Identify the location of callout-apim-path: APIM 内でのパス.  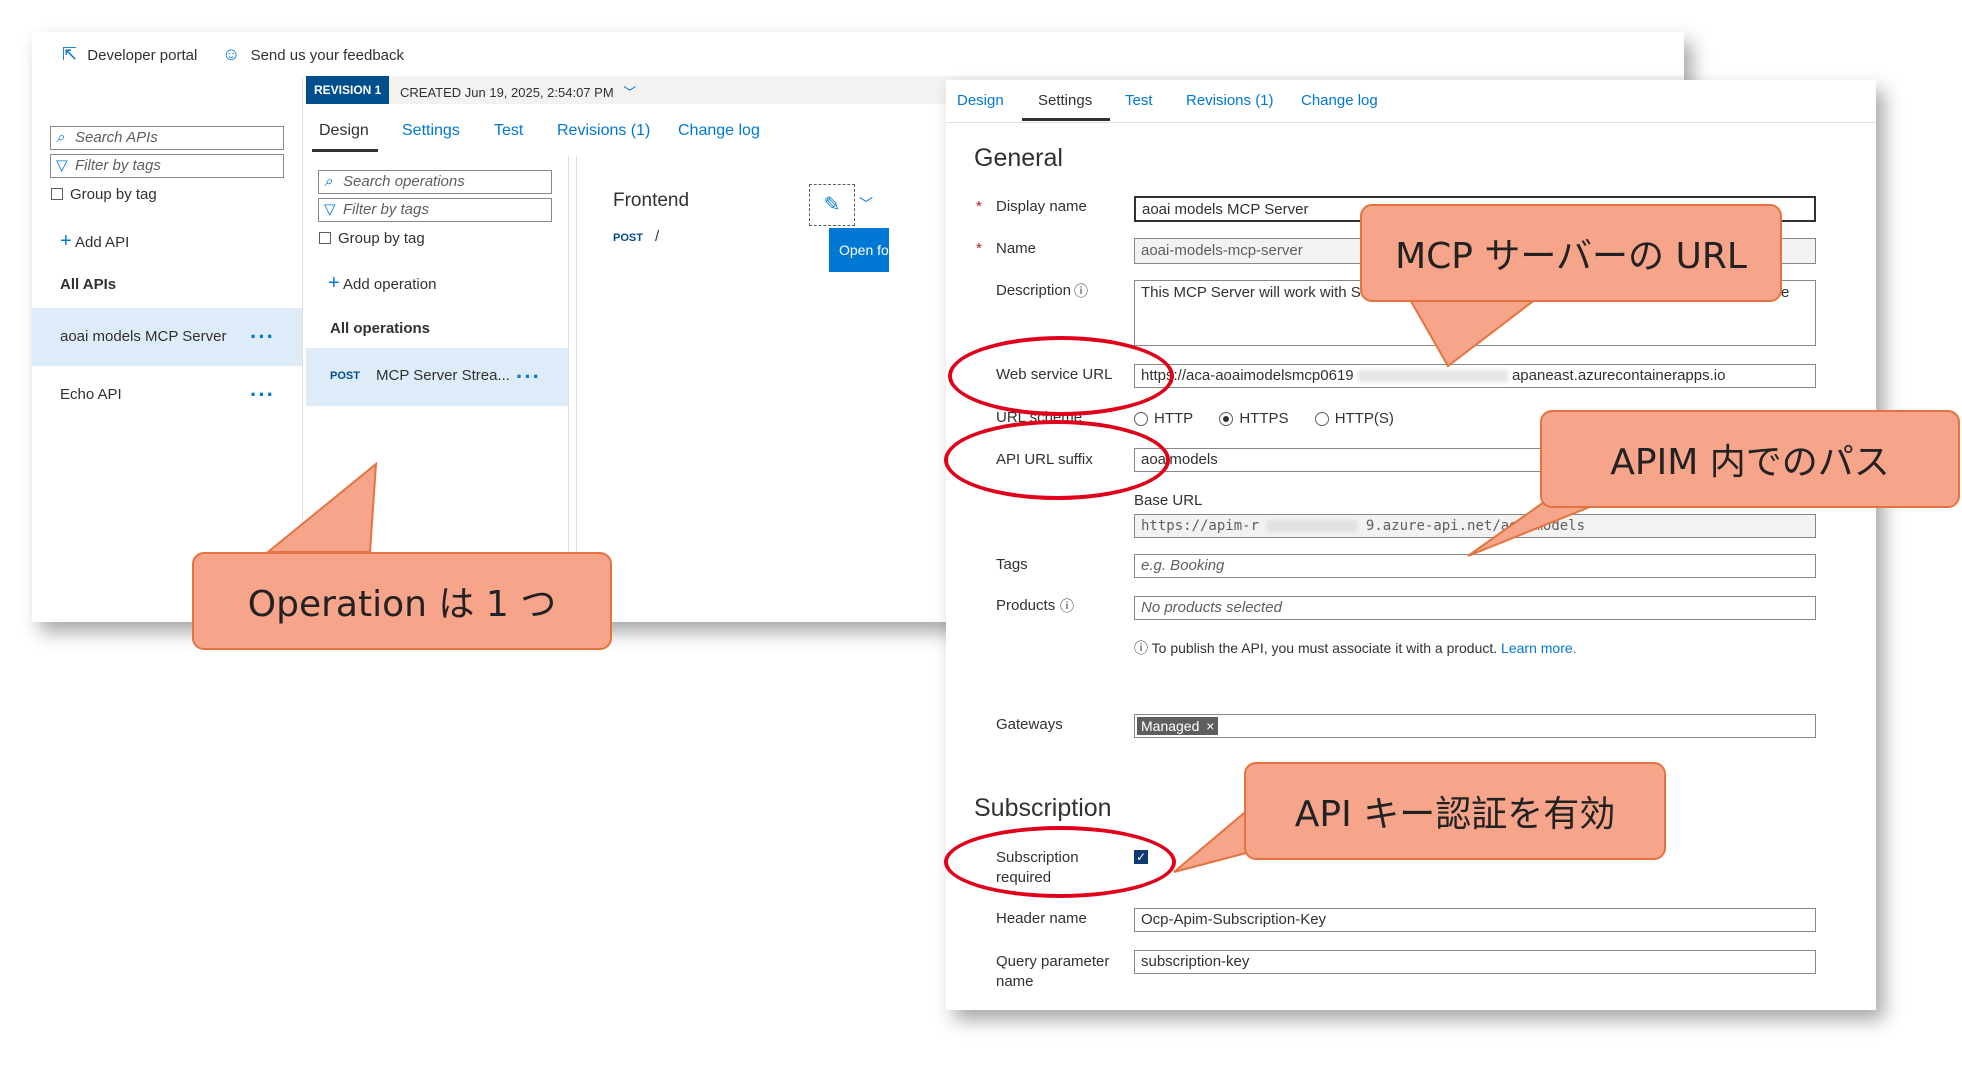
(1750, 459).